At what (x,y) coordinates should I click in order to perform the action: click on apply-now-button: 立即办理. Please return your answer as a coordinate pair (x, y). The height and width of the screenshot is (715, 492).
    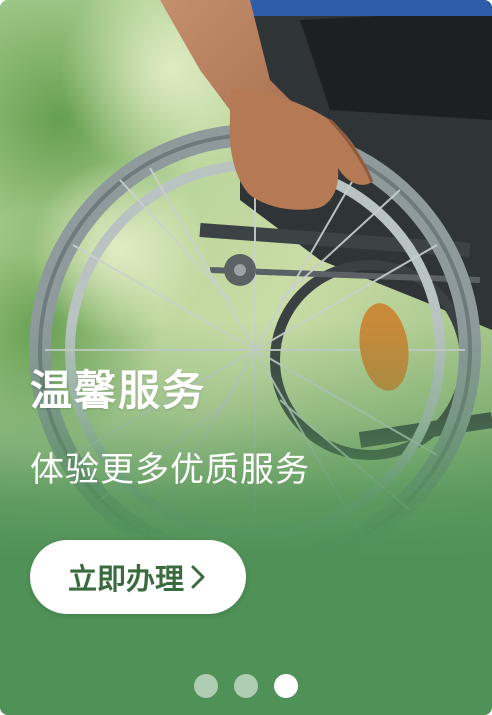
    Looking at the image, I should click on (138, 577).